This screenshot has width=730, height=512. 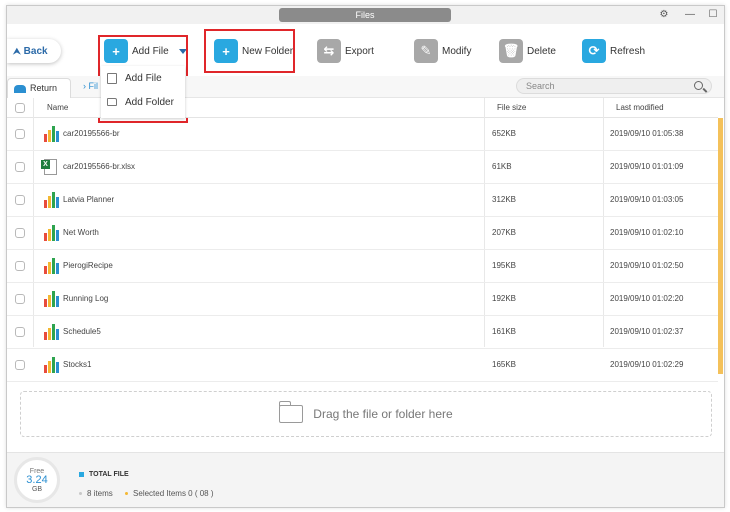 What do you see at coordinates (511, 108) in the screenshot?
I see `column-size-header: File size` at bounding box center [511, 108].